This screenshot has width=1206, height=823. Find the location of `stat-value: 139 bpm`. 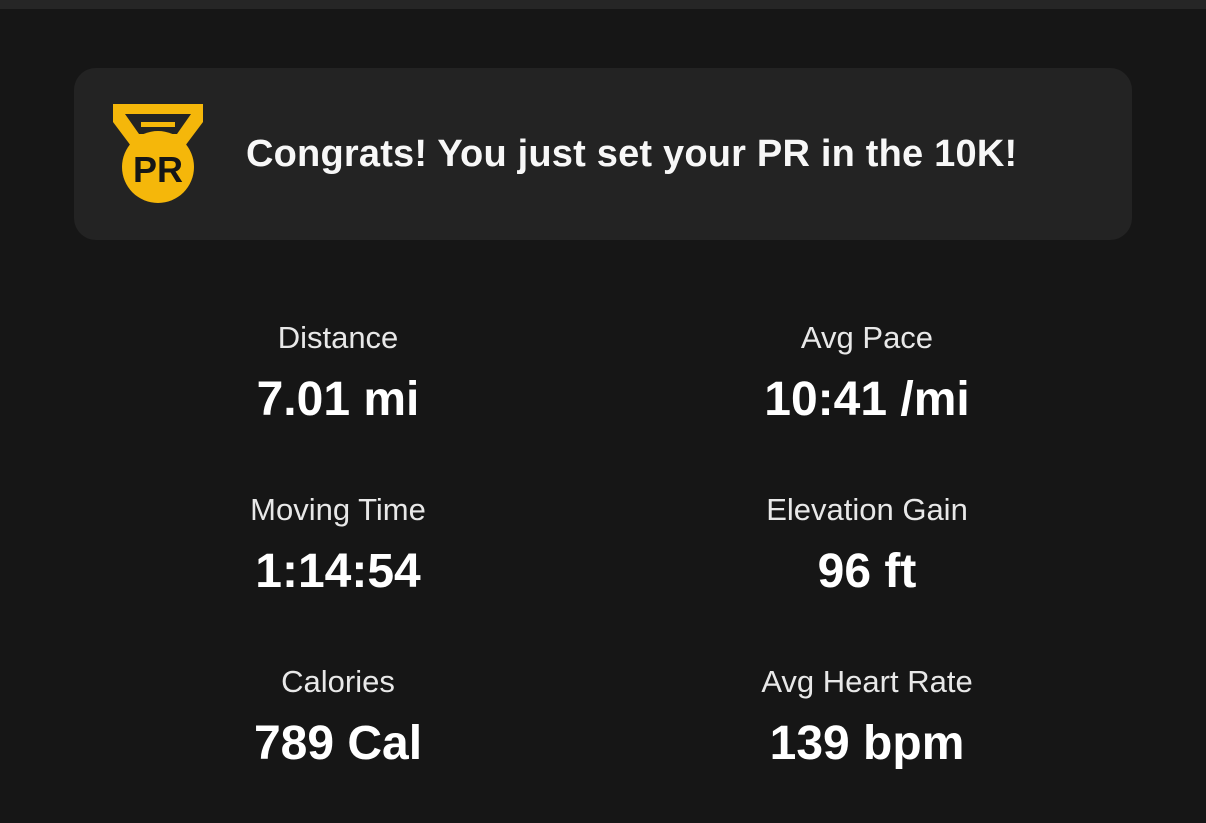

stat-value: 139 bpm is located at coordinates (867, 743).